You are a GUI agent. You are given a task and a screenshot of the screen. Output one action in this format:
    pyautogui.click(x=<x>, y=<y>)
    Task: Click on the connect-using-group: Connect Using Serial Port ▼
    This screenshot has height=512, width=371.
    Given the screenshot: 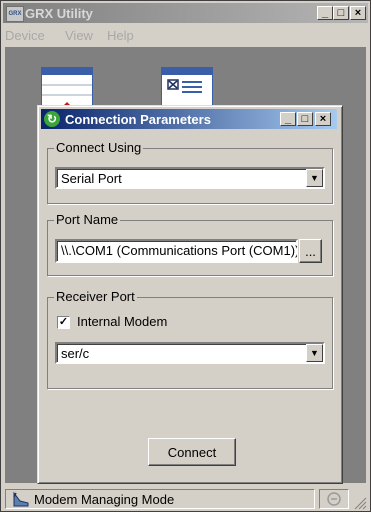 What is the action you would take?
    pyautogui.click(x=190, y=172)
    